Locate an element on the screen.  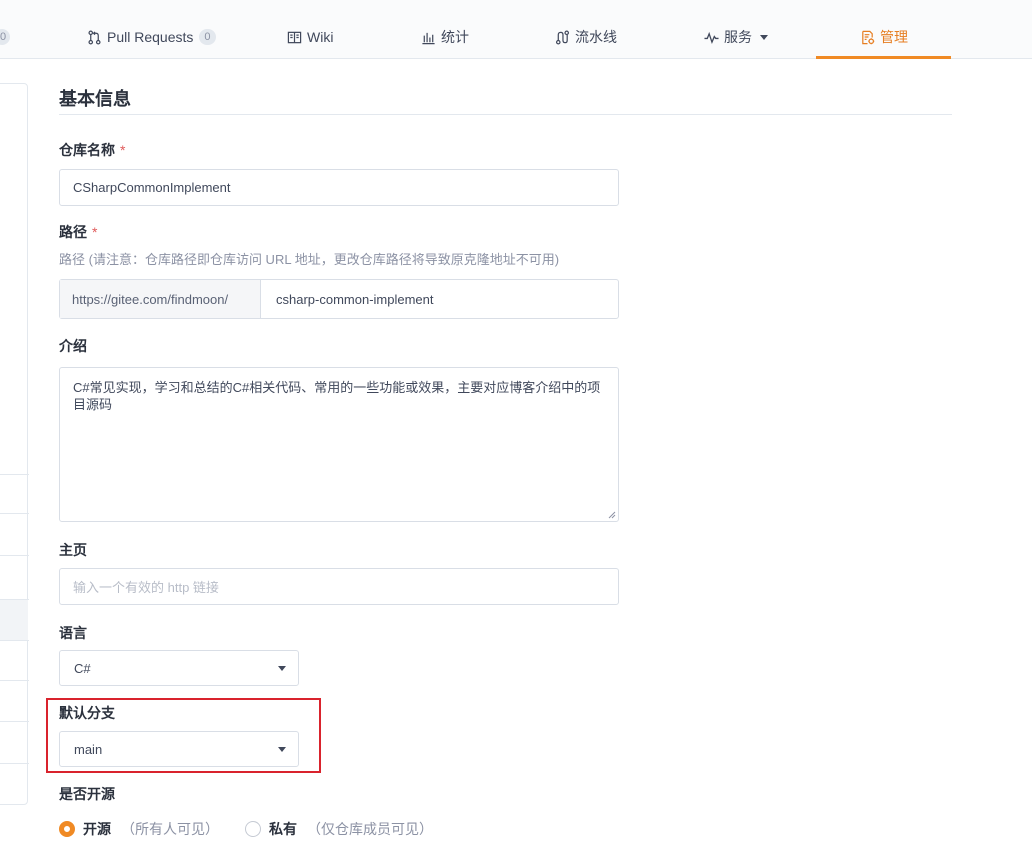
sidebar-item-active is located at coordinates (14, 619).